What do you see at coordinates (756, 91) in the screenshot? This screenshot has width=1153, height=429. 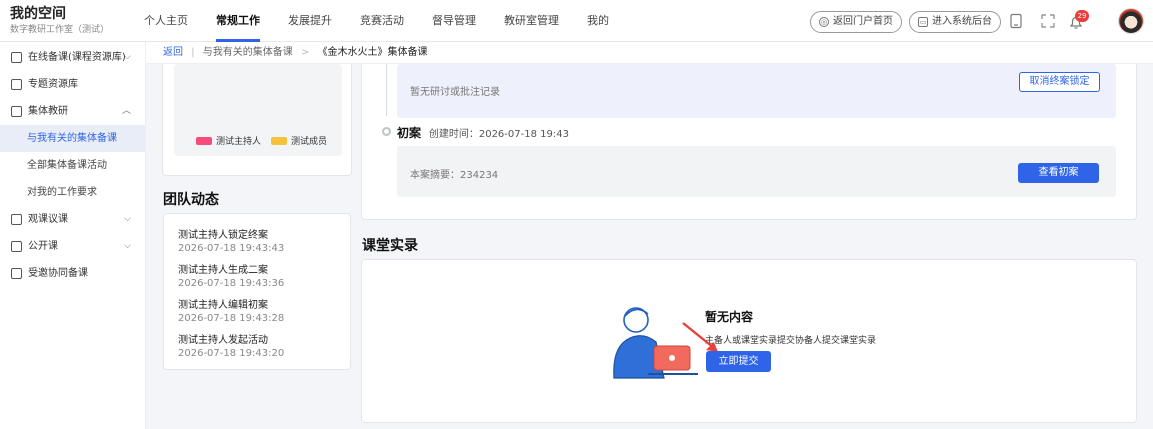 I see `final-draft-box: 暂无研讨或批注记录 取消终案锁定` at bounding box center [756, 91].